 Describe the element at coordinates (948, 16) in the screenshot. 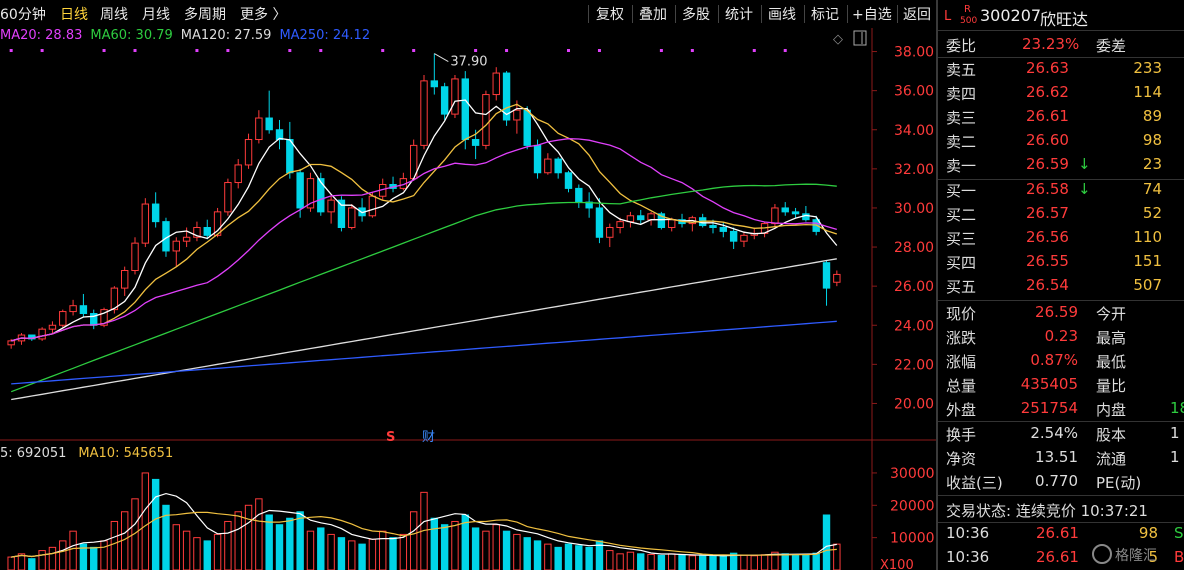

I see `l-badge: L` at that location.